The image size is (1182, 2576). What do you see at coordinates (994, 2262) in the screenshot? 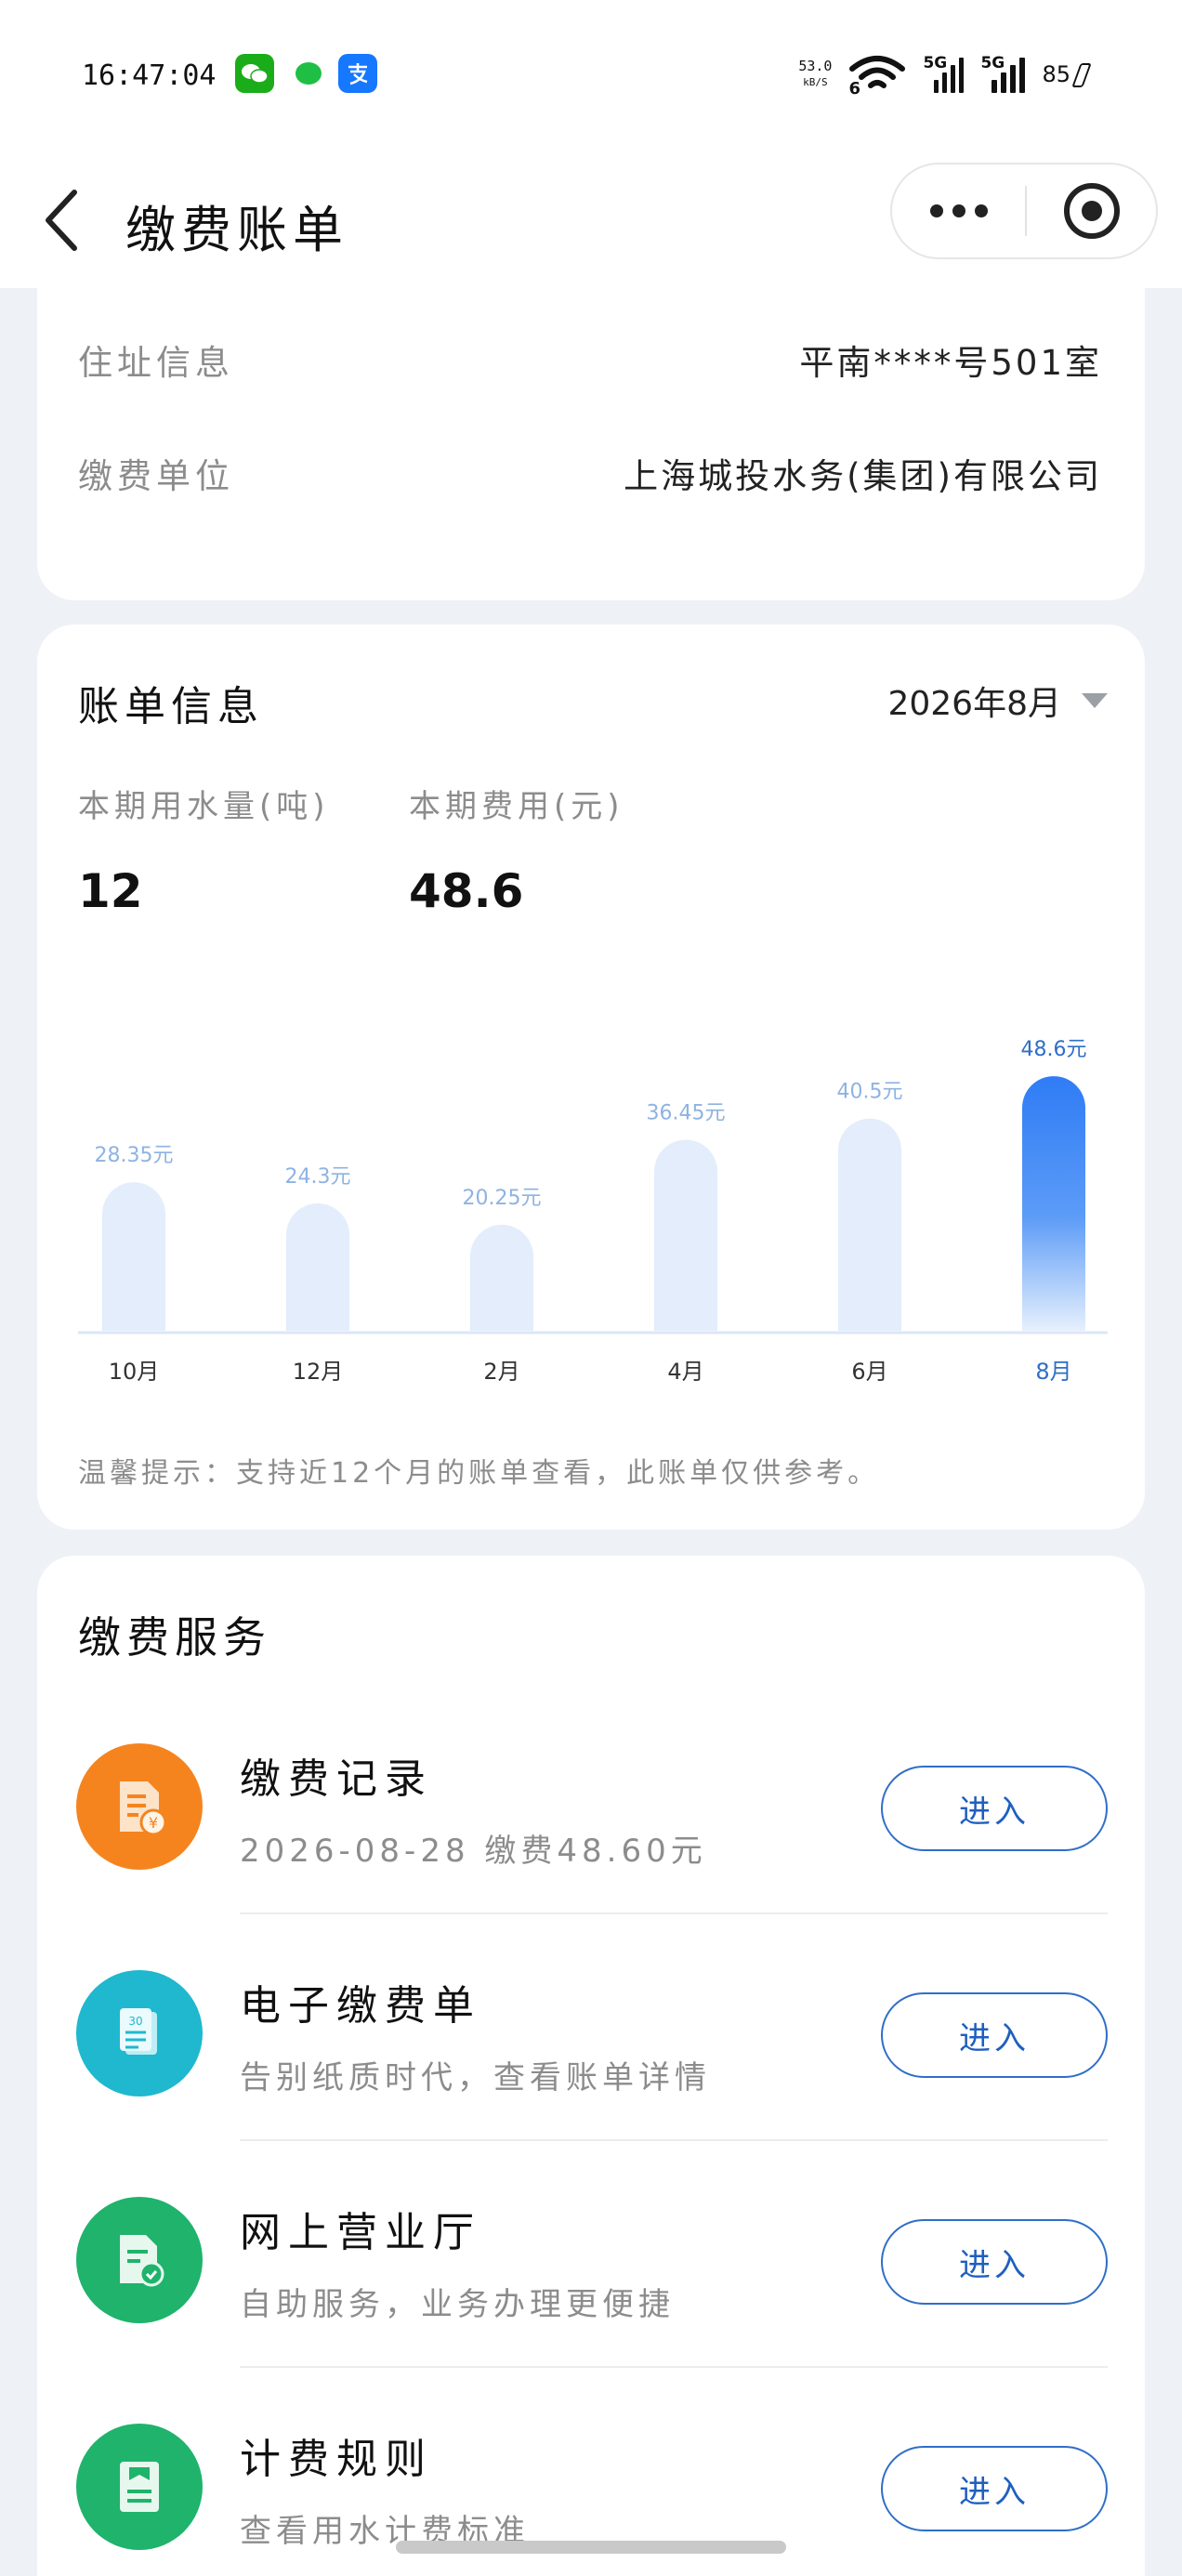
I see `enter-online-hall-button: 进入` at bounding box center [994, 2262].